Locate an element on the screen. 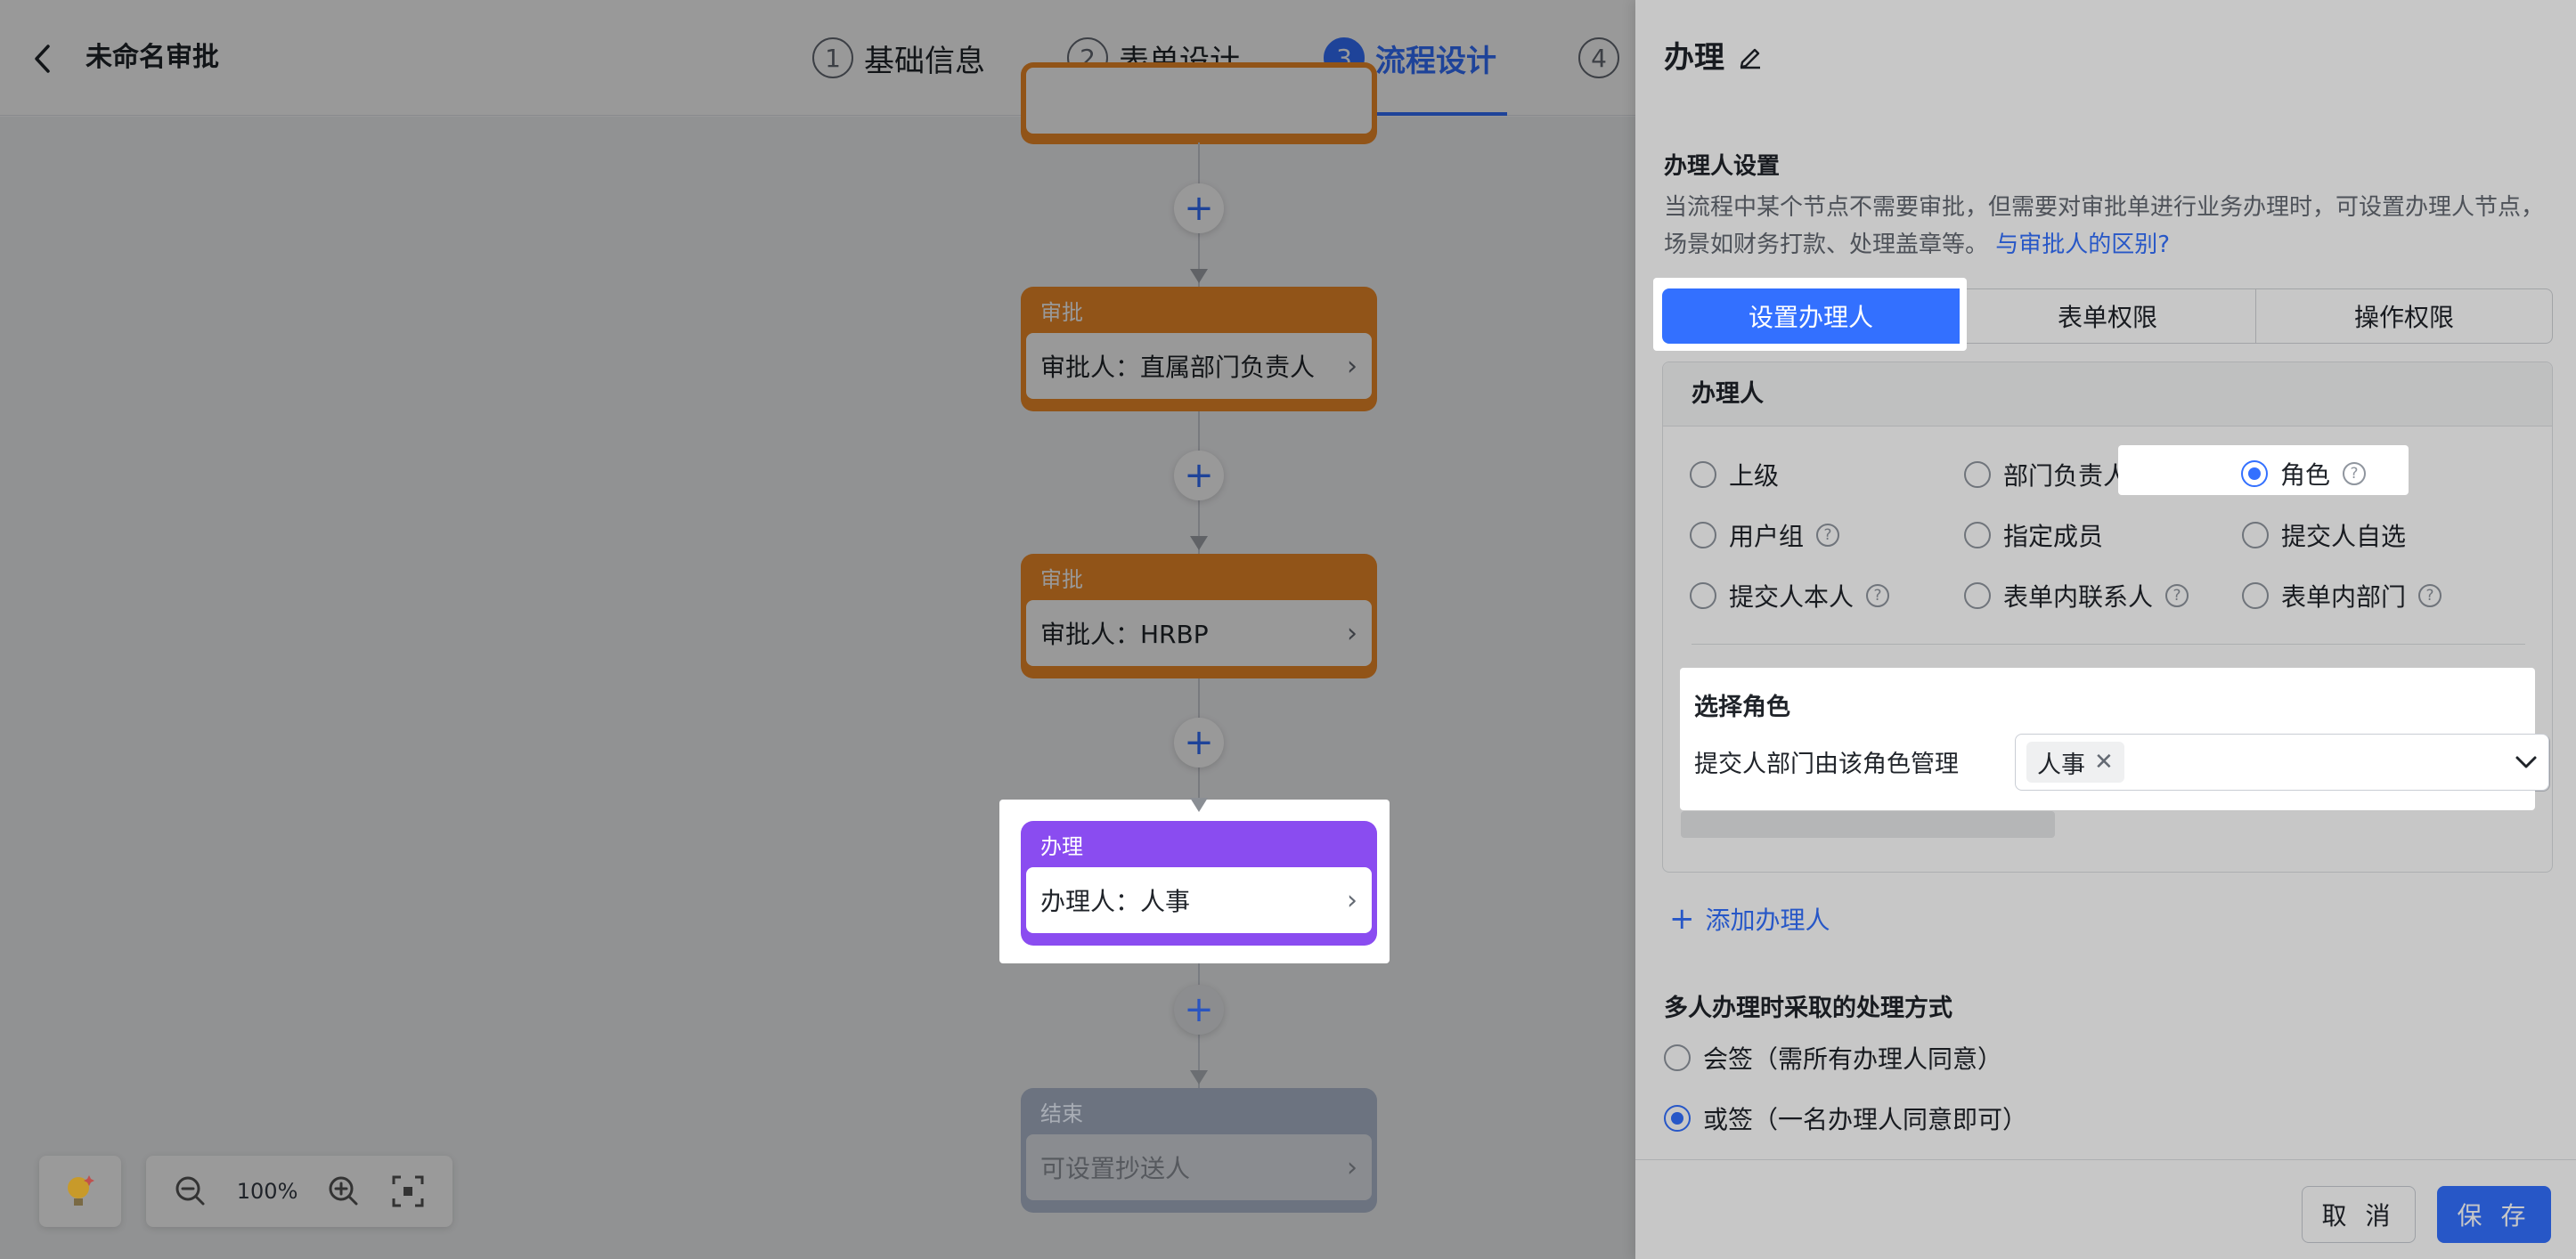  add-node-button: + is located at coordinates (1199, 1010).